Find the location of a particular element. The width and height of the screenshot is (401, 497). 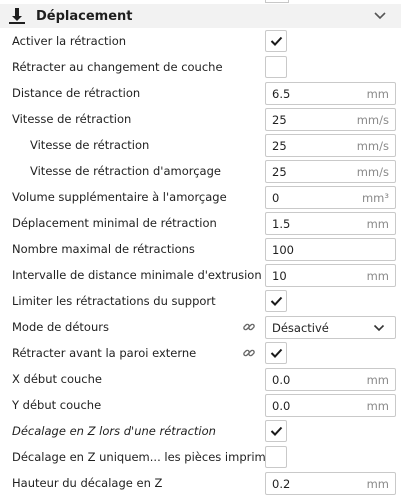

setting-row: Distance de rétraction 6.5 mm is located at coordinates (200, 94).